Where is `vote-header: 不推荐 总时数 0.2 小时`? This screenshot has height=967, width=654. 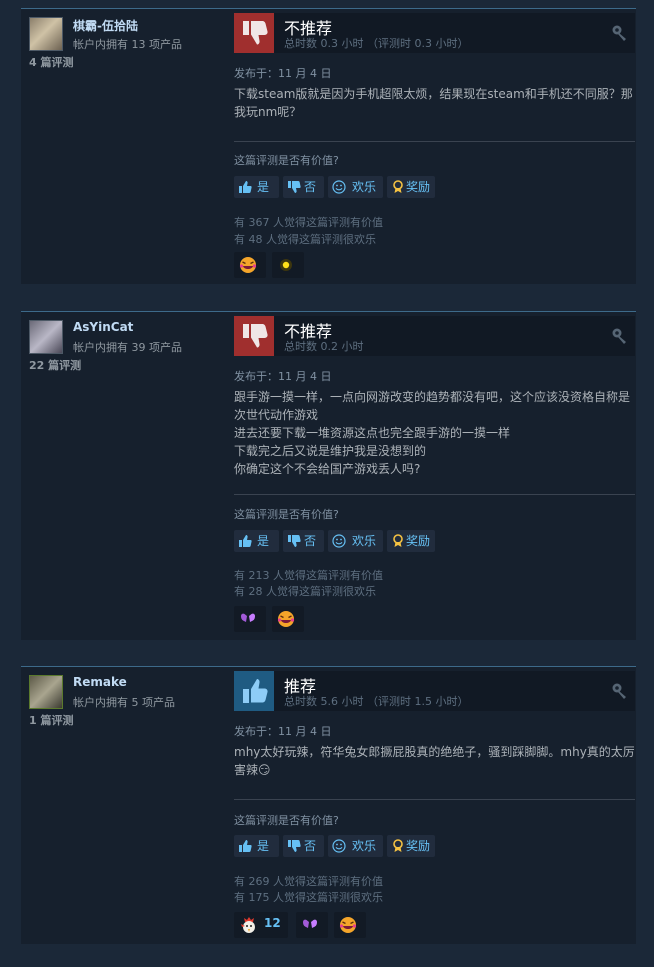 vote-header: 不推荐 总时数 0.2 小时 is located at coordinates (434, 336).